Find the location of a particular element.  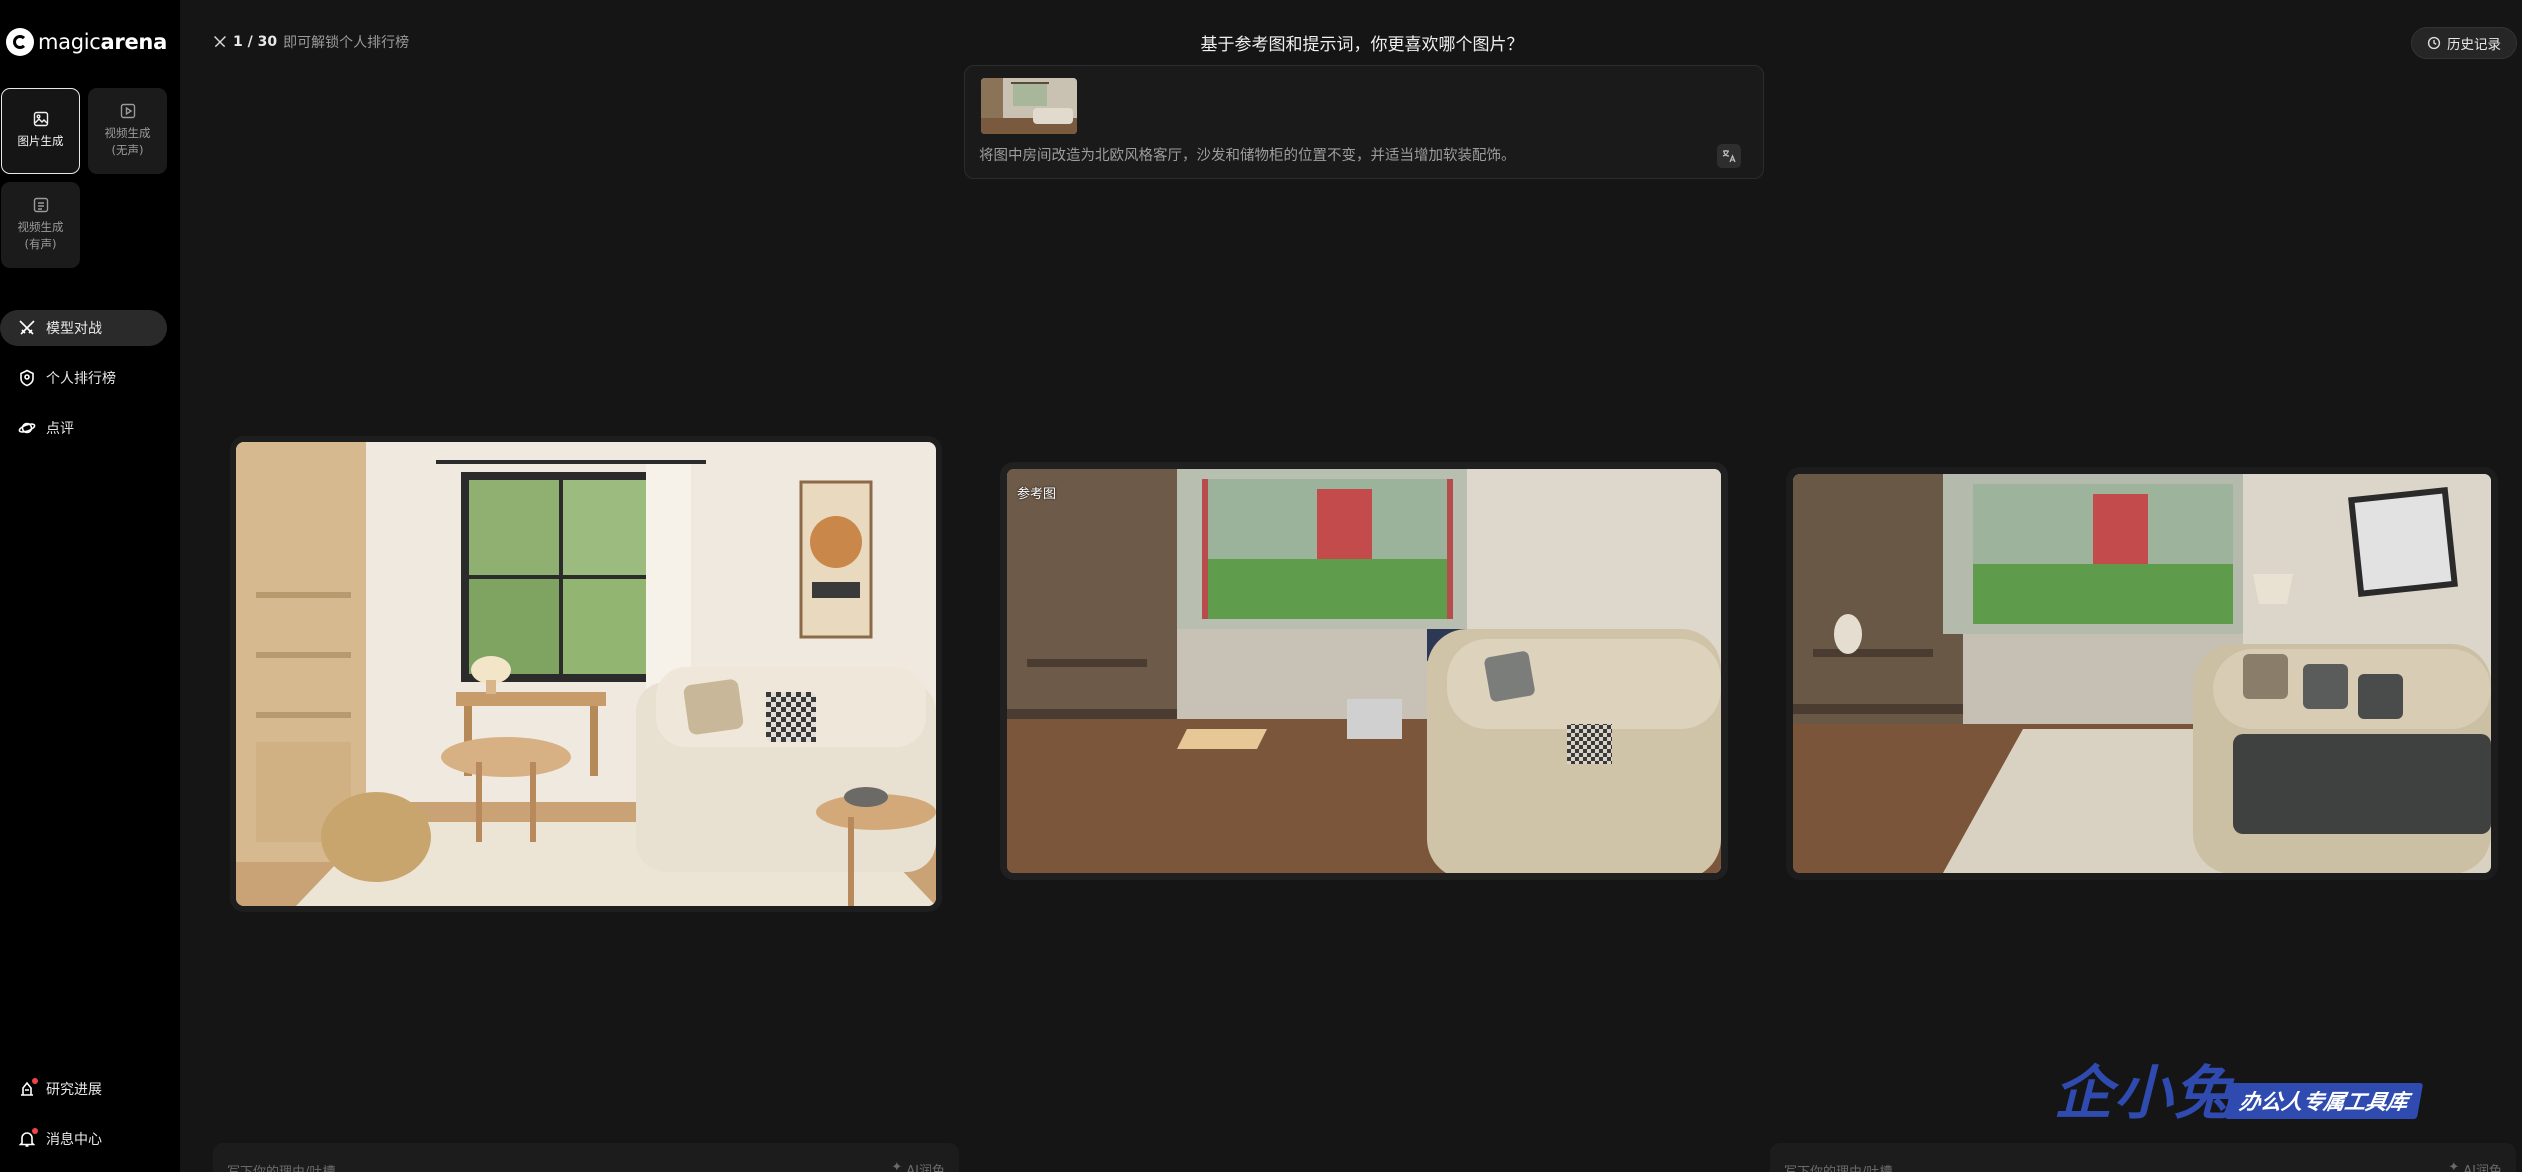

image-b-illustration is located at coordinates (2142, 673).